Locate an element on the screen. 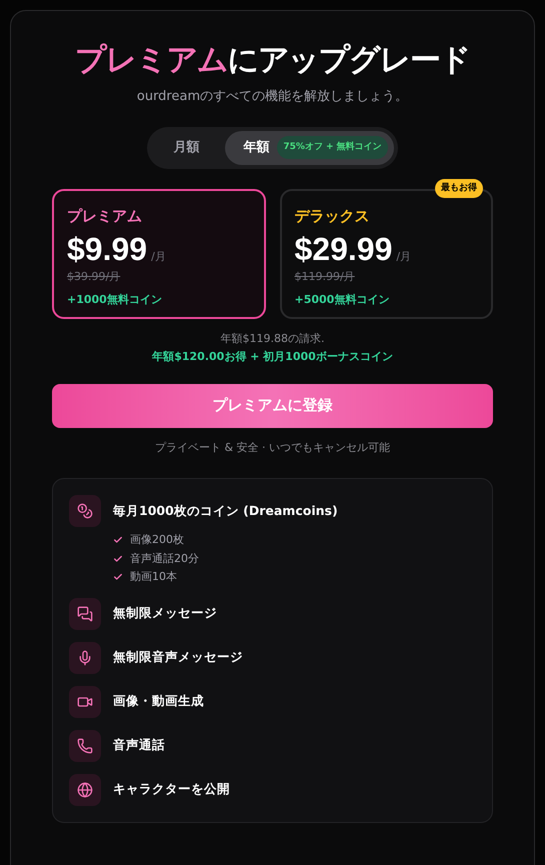  plan-price: $29.99 is located at coordinates (343, 249).